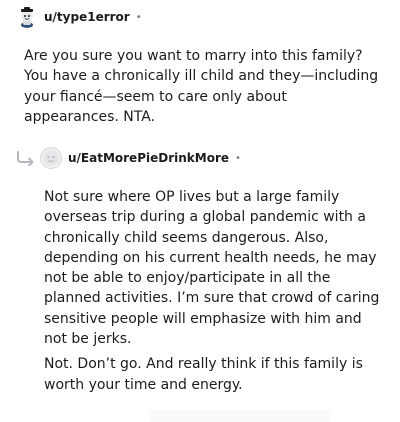  Describe the element at coordinates (87, 17) in the screenshot. I see `comment-author: u/type1error` at that location.